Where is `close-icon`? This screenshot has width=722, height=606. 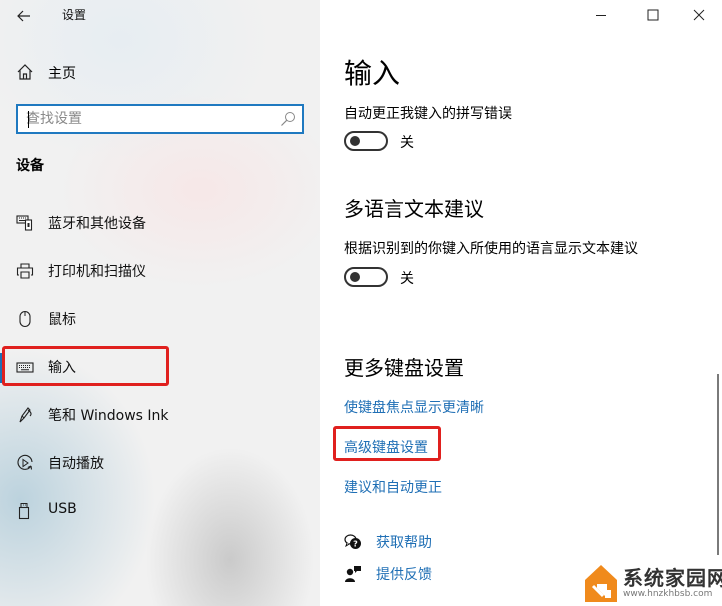 close-icon is located at coordinates (699, 15).